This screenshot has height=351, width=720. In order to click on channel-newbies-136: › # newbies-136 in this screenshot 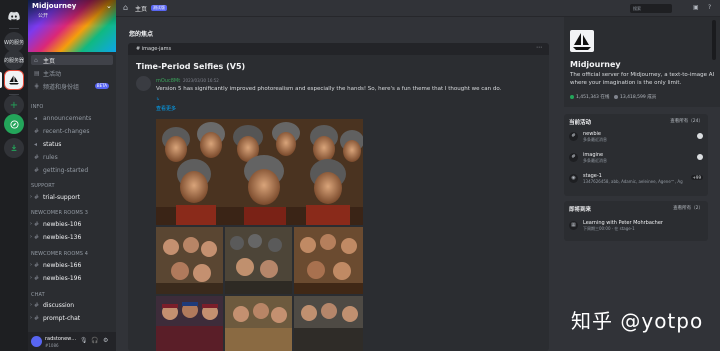, I will do `click(71, 237)`.